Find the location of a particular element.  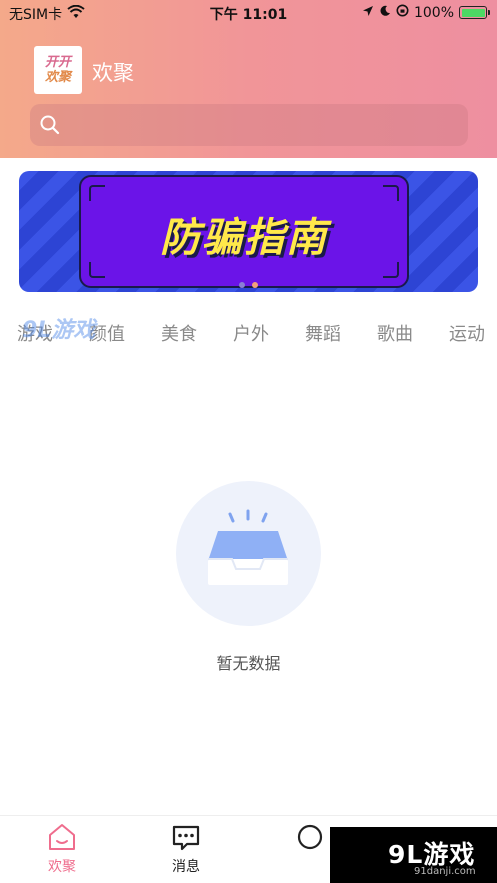

carousel-indicator is located at coordinates (248, 285).